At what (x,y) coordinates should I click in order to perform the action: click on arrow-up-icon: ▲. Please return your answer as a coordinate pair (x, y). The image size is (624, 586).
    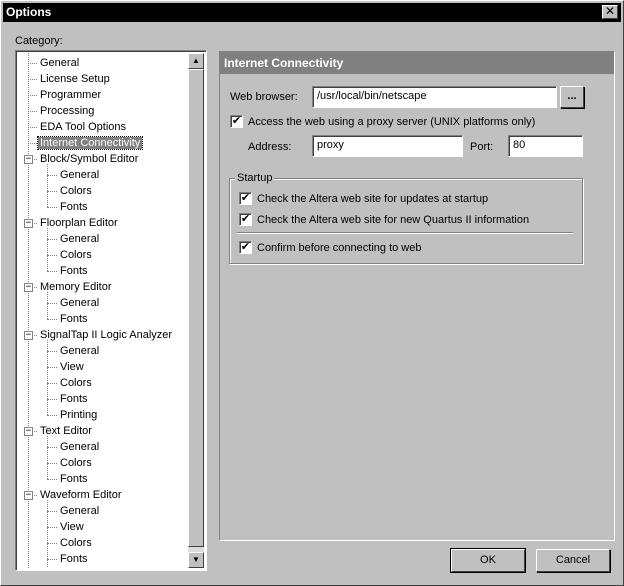
    Looking at the image, I should click on (196, 60).